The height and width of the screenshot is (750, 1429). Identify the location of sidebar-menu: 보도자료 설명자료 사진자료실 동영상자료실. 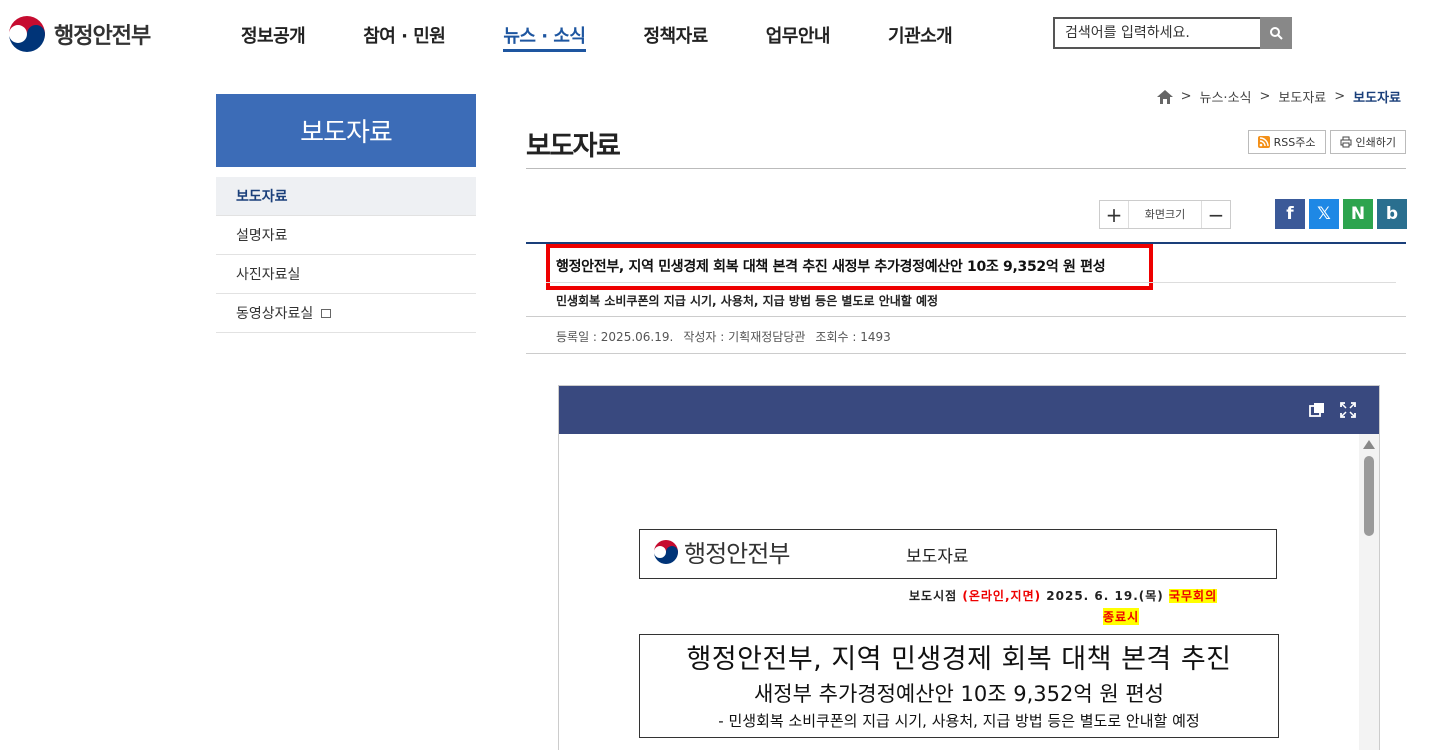
(346, 255).